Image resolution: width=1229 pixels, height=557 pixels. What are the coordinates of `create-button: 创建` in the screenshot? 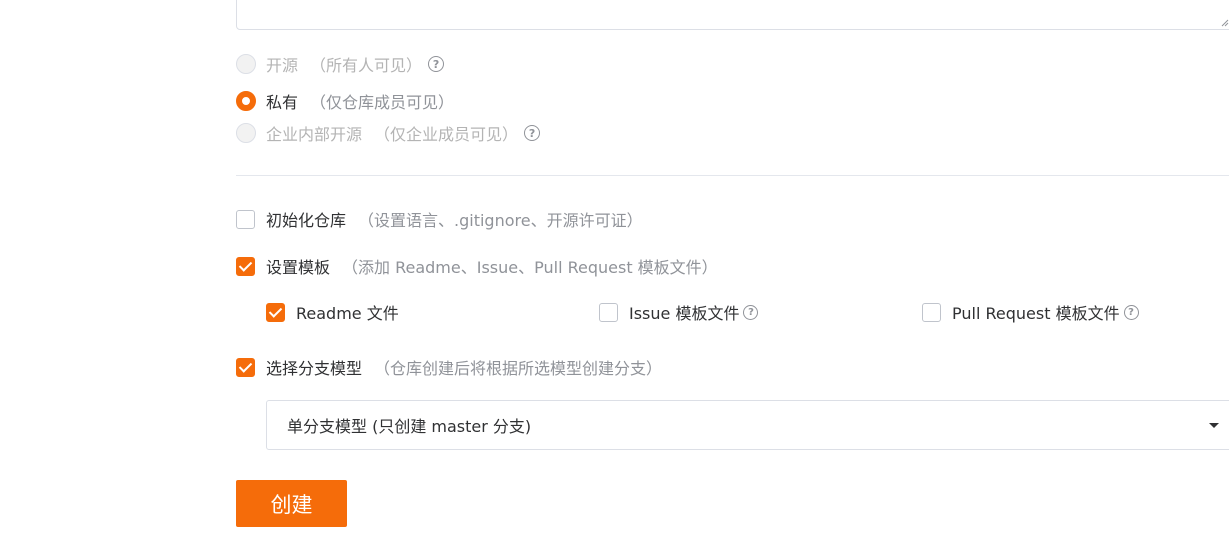 It's located at (291, 503).